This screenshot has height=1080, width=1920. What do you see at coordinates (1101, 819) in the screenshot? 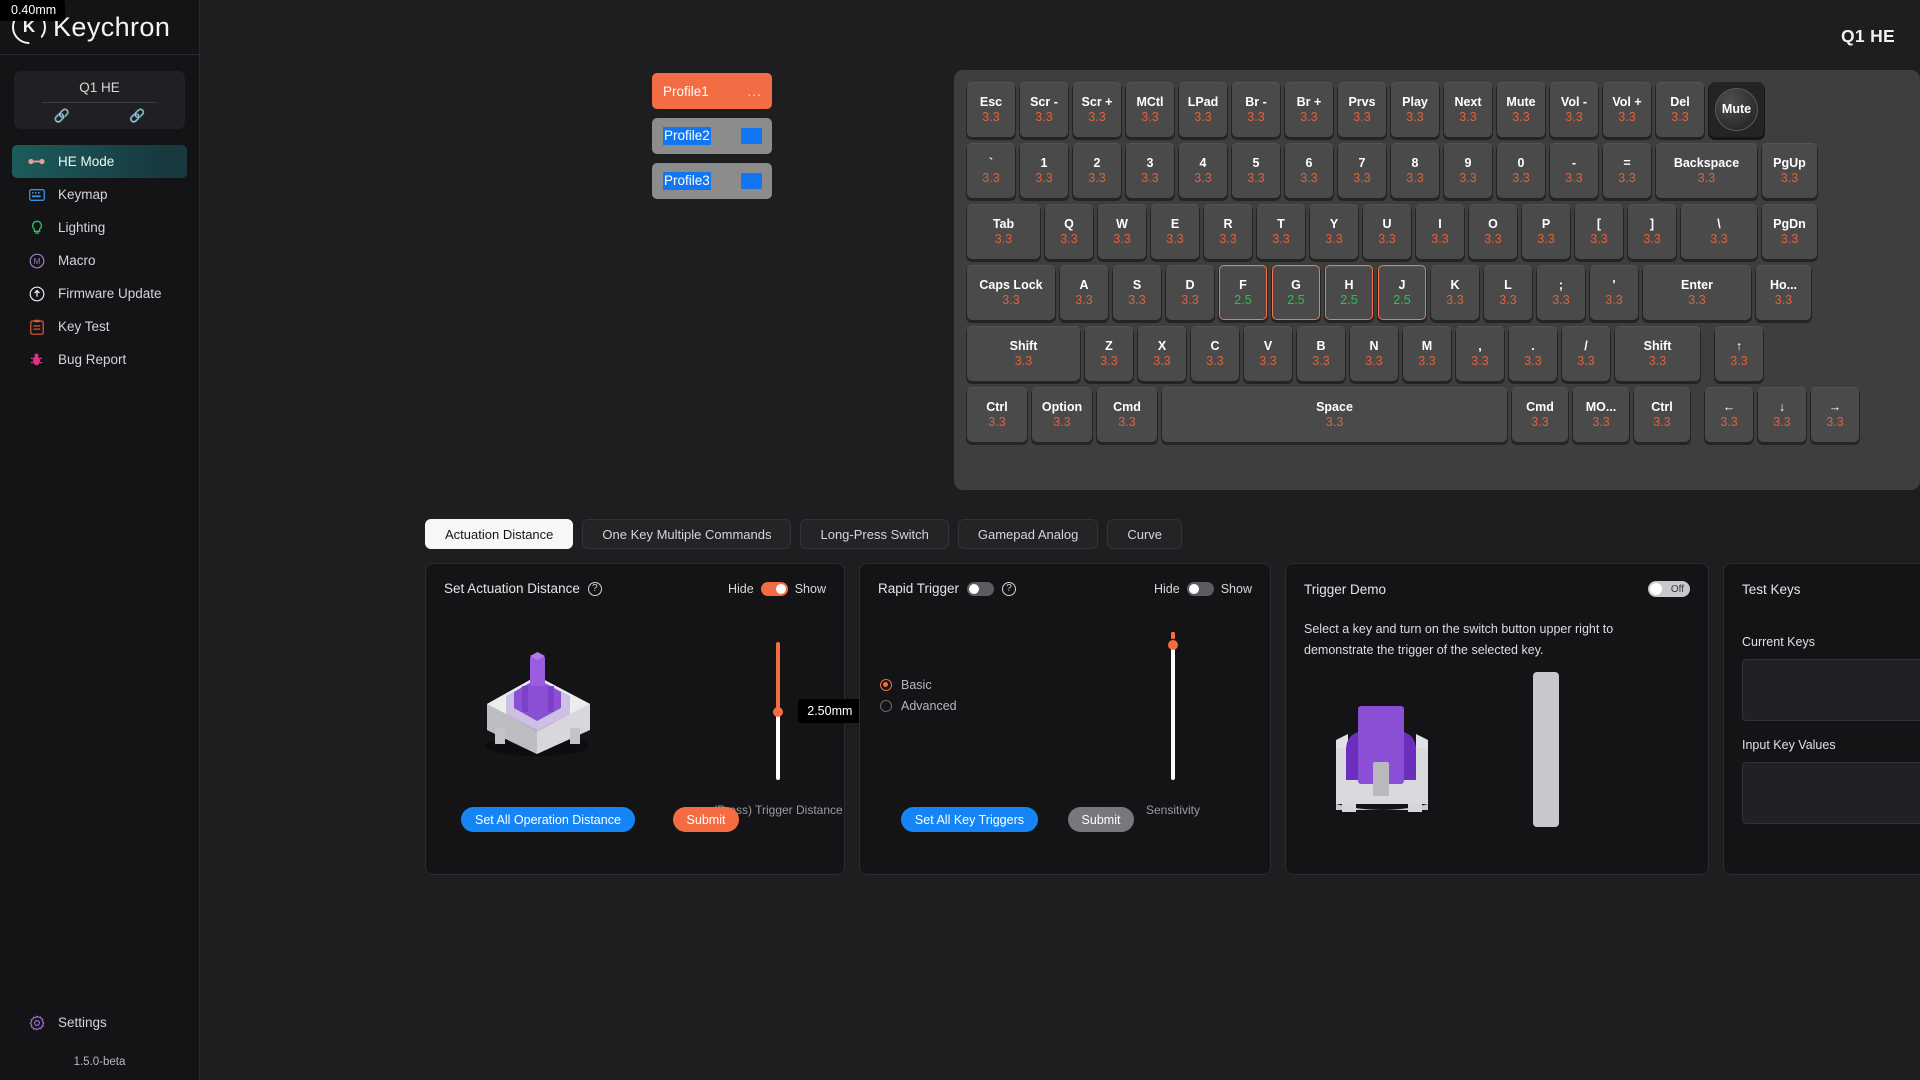
I see `submit-rapid-trigger-button: Submit` at bounding box center [1101, 819].